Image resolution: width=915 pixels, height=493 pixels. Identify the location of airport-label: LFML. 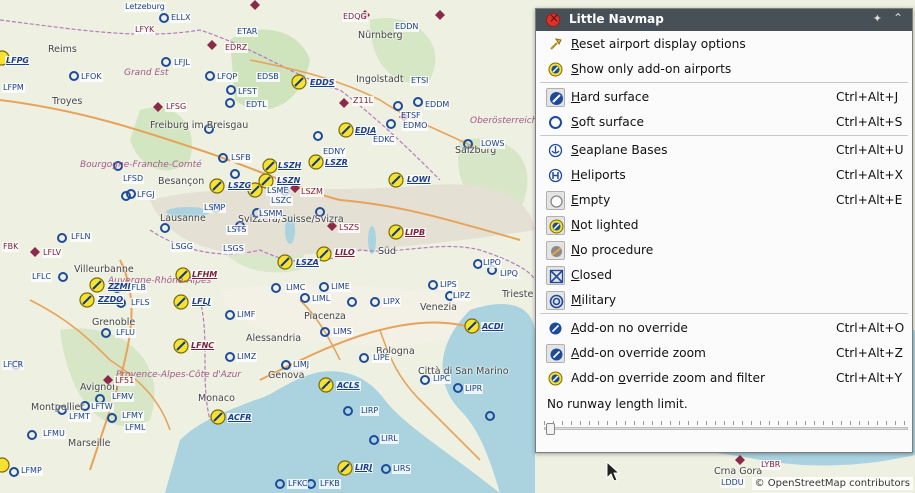
(135, 428).